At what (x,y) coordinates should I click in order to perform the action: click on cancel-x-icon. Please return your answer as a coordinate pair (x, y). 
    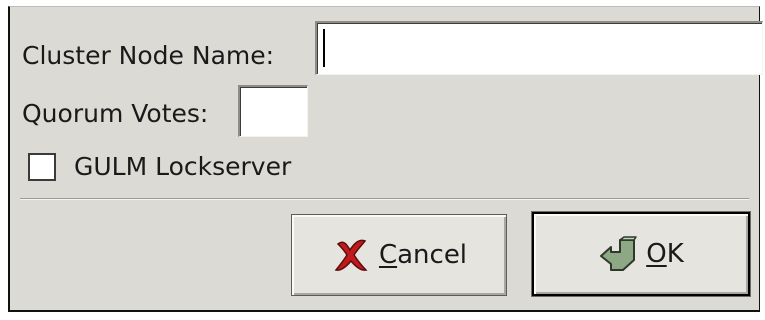
    Looking at the image, I should click on (351, 255).